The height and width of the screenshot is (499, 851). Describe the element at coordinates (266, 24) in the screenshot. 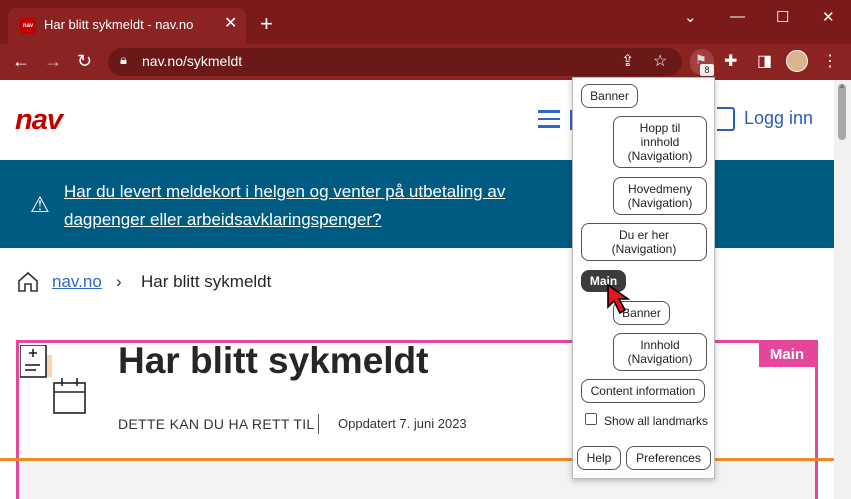

I see `new-tab-button: +` at that location.